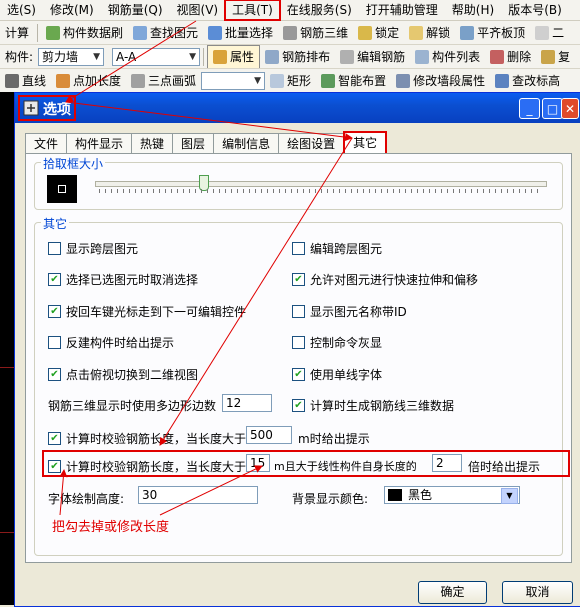 Image resolution: width=580 pixels, height=607 pixels. Describe the element at coordinates (233, 80) in the screenshot. I see `arc-mode-select: ▼` at that location.